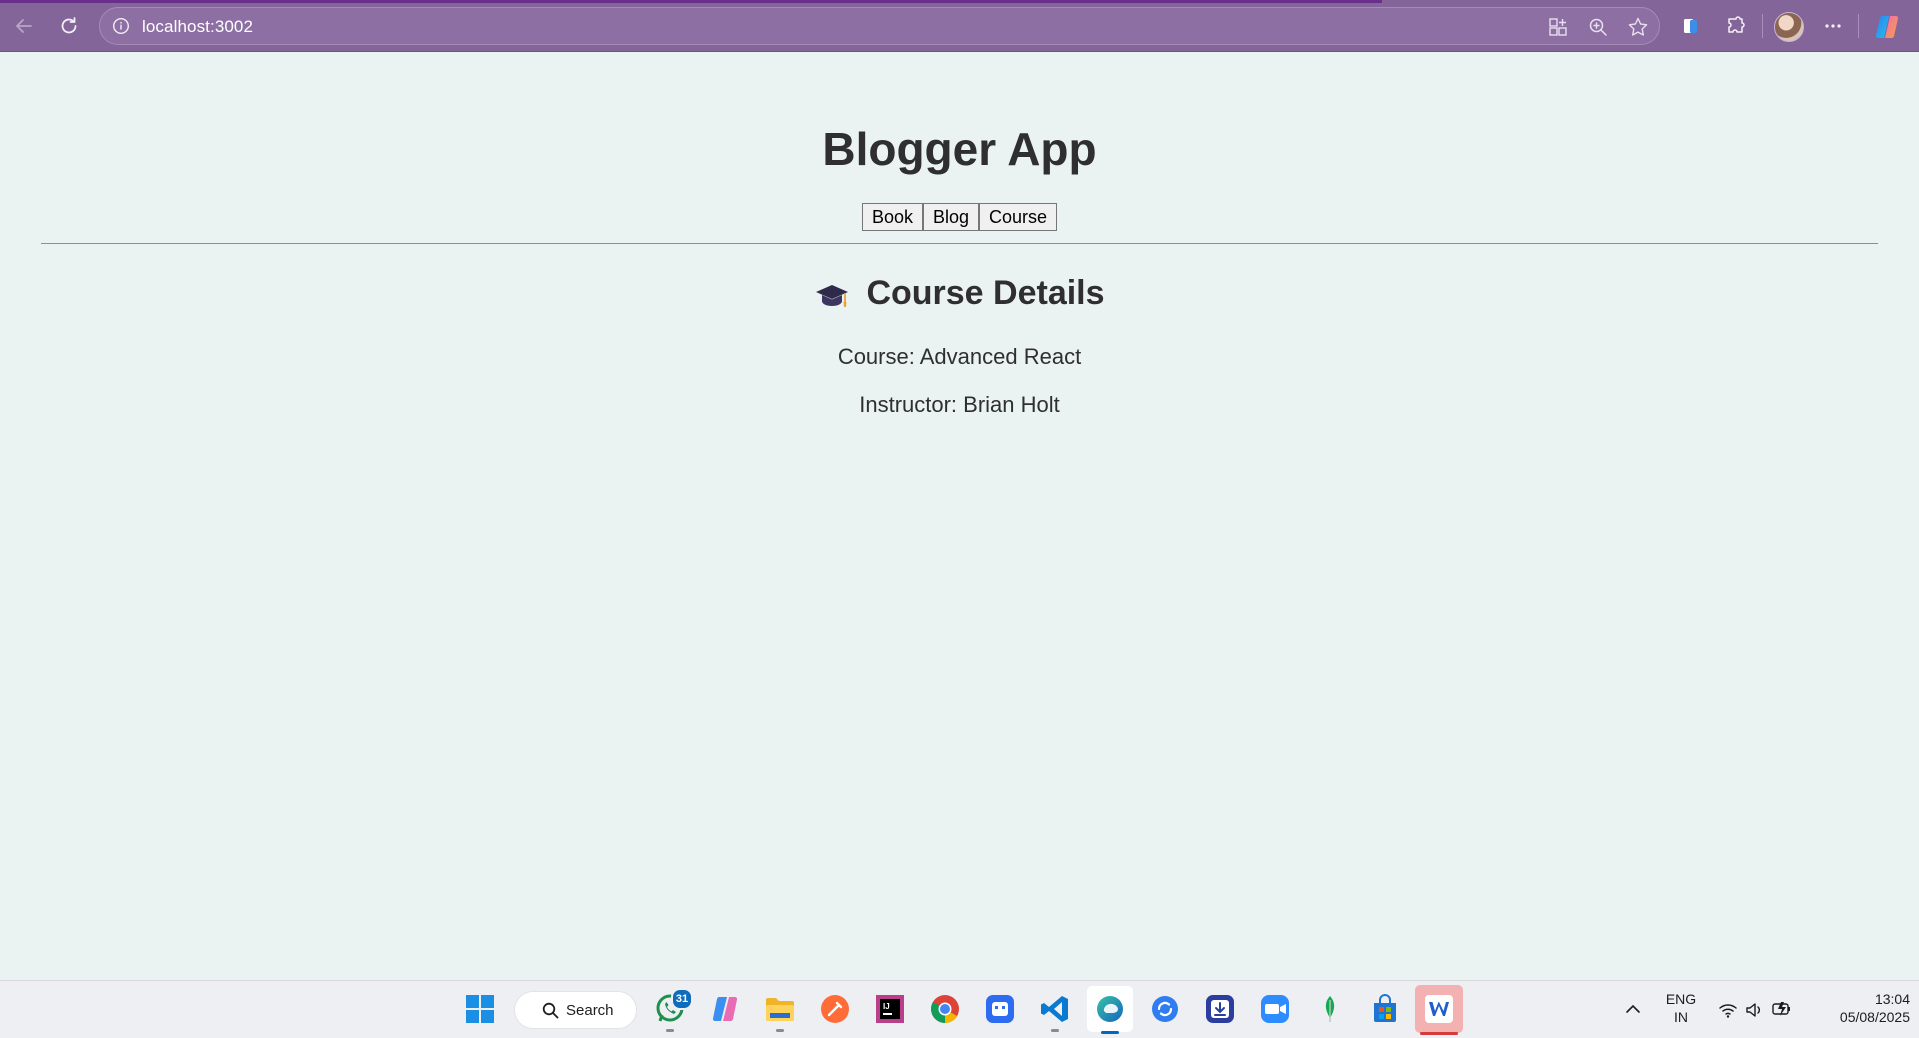 The height and width of the screenshot is (1038, 1919). What do you see at coordinates (590, 1010) in the screenshot?
I see `search-label: Search` at bounding box center [590, 1010].